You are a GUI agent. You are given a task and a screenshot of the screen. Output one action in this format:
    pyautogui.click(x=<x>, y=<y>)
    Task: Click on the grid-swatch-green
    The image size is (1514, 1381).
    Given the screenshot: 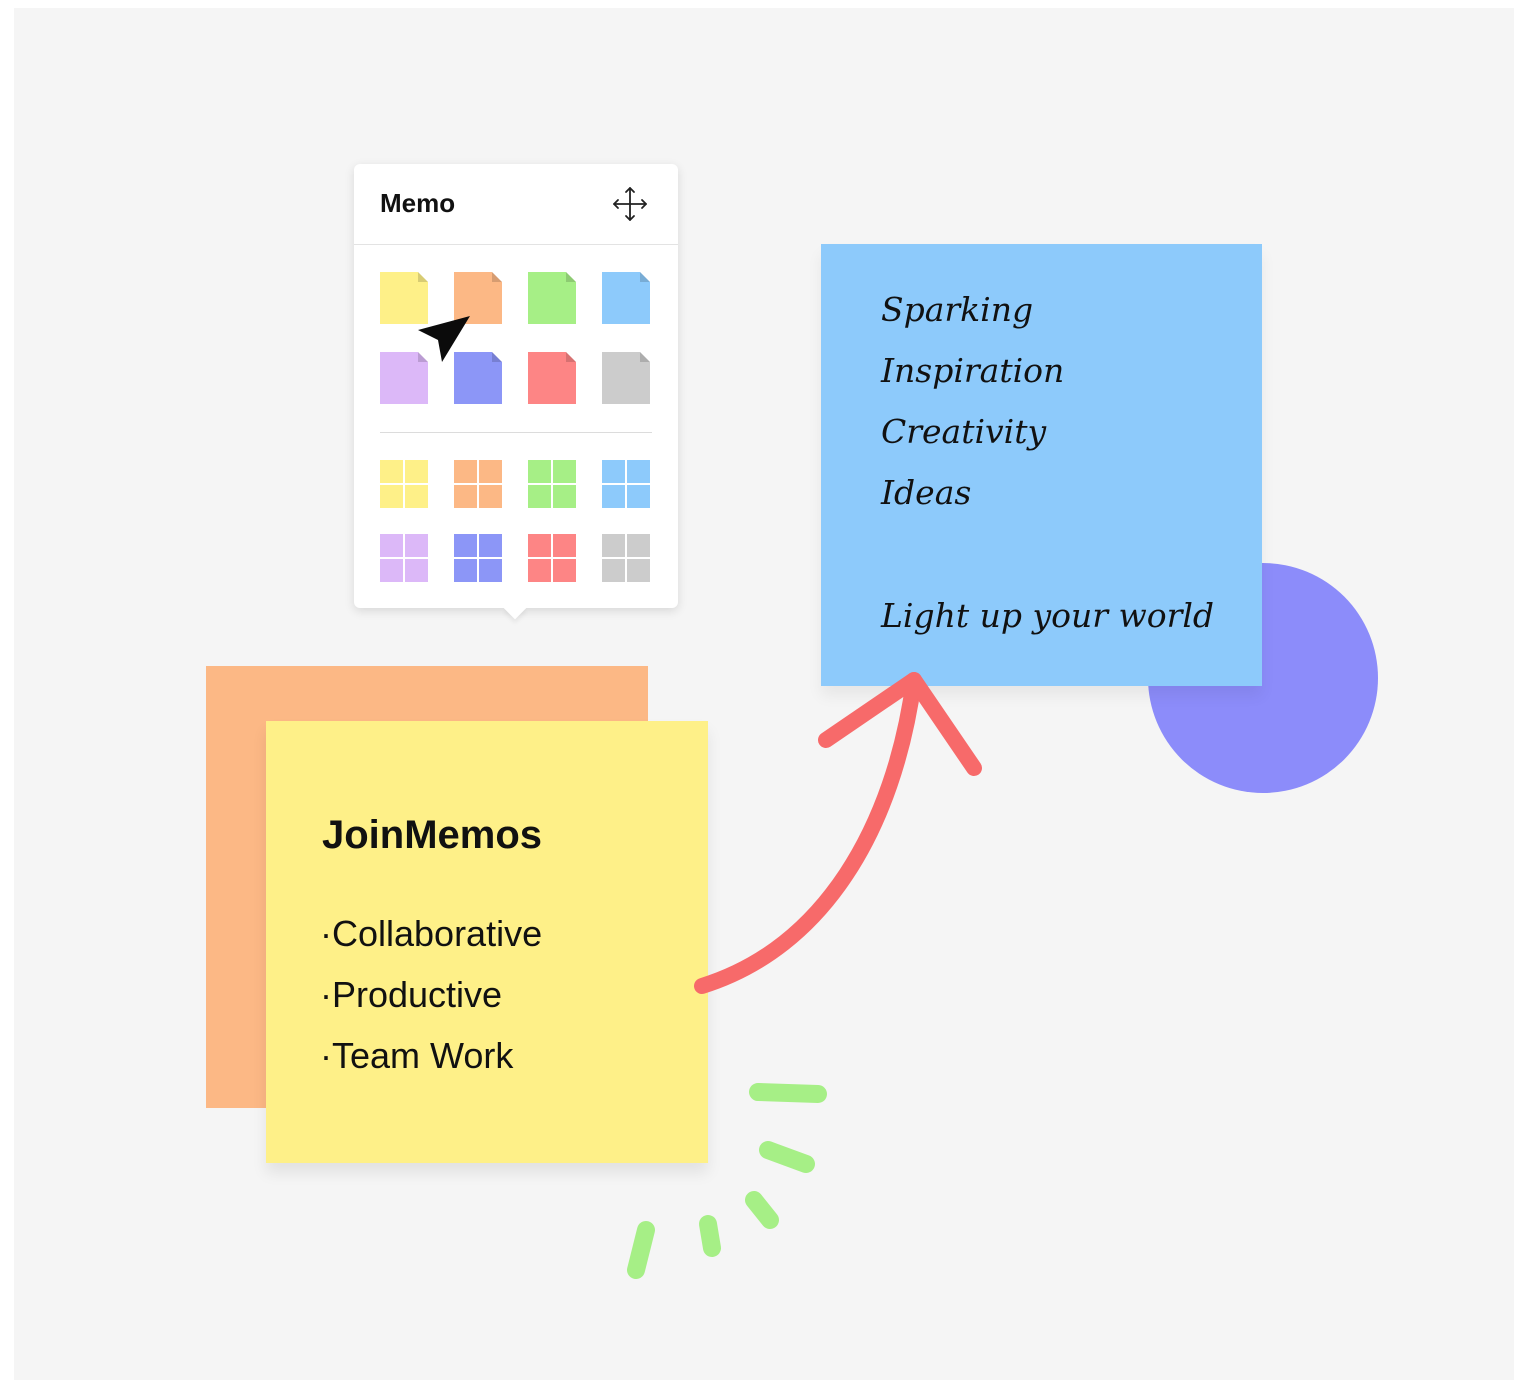 What is the action you would take?
    pyautogui.click(x=552, y=484)
    